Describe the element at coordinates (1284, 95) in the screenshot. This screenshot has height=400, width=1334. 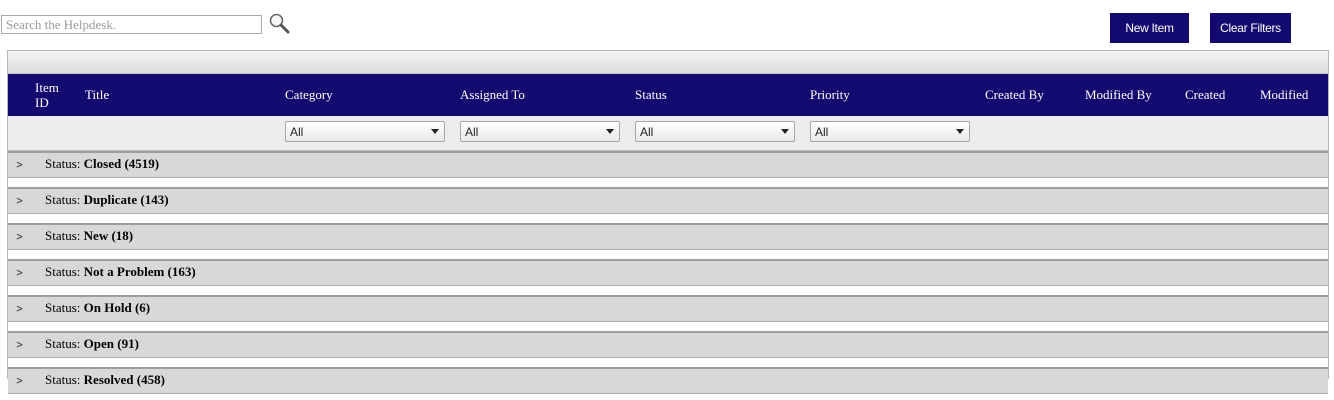
I see `column-header-modified: Modified` at that location.